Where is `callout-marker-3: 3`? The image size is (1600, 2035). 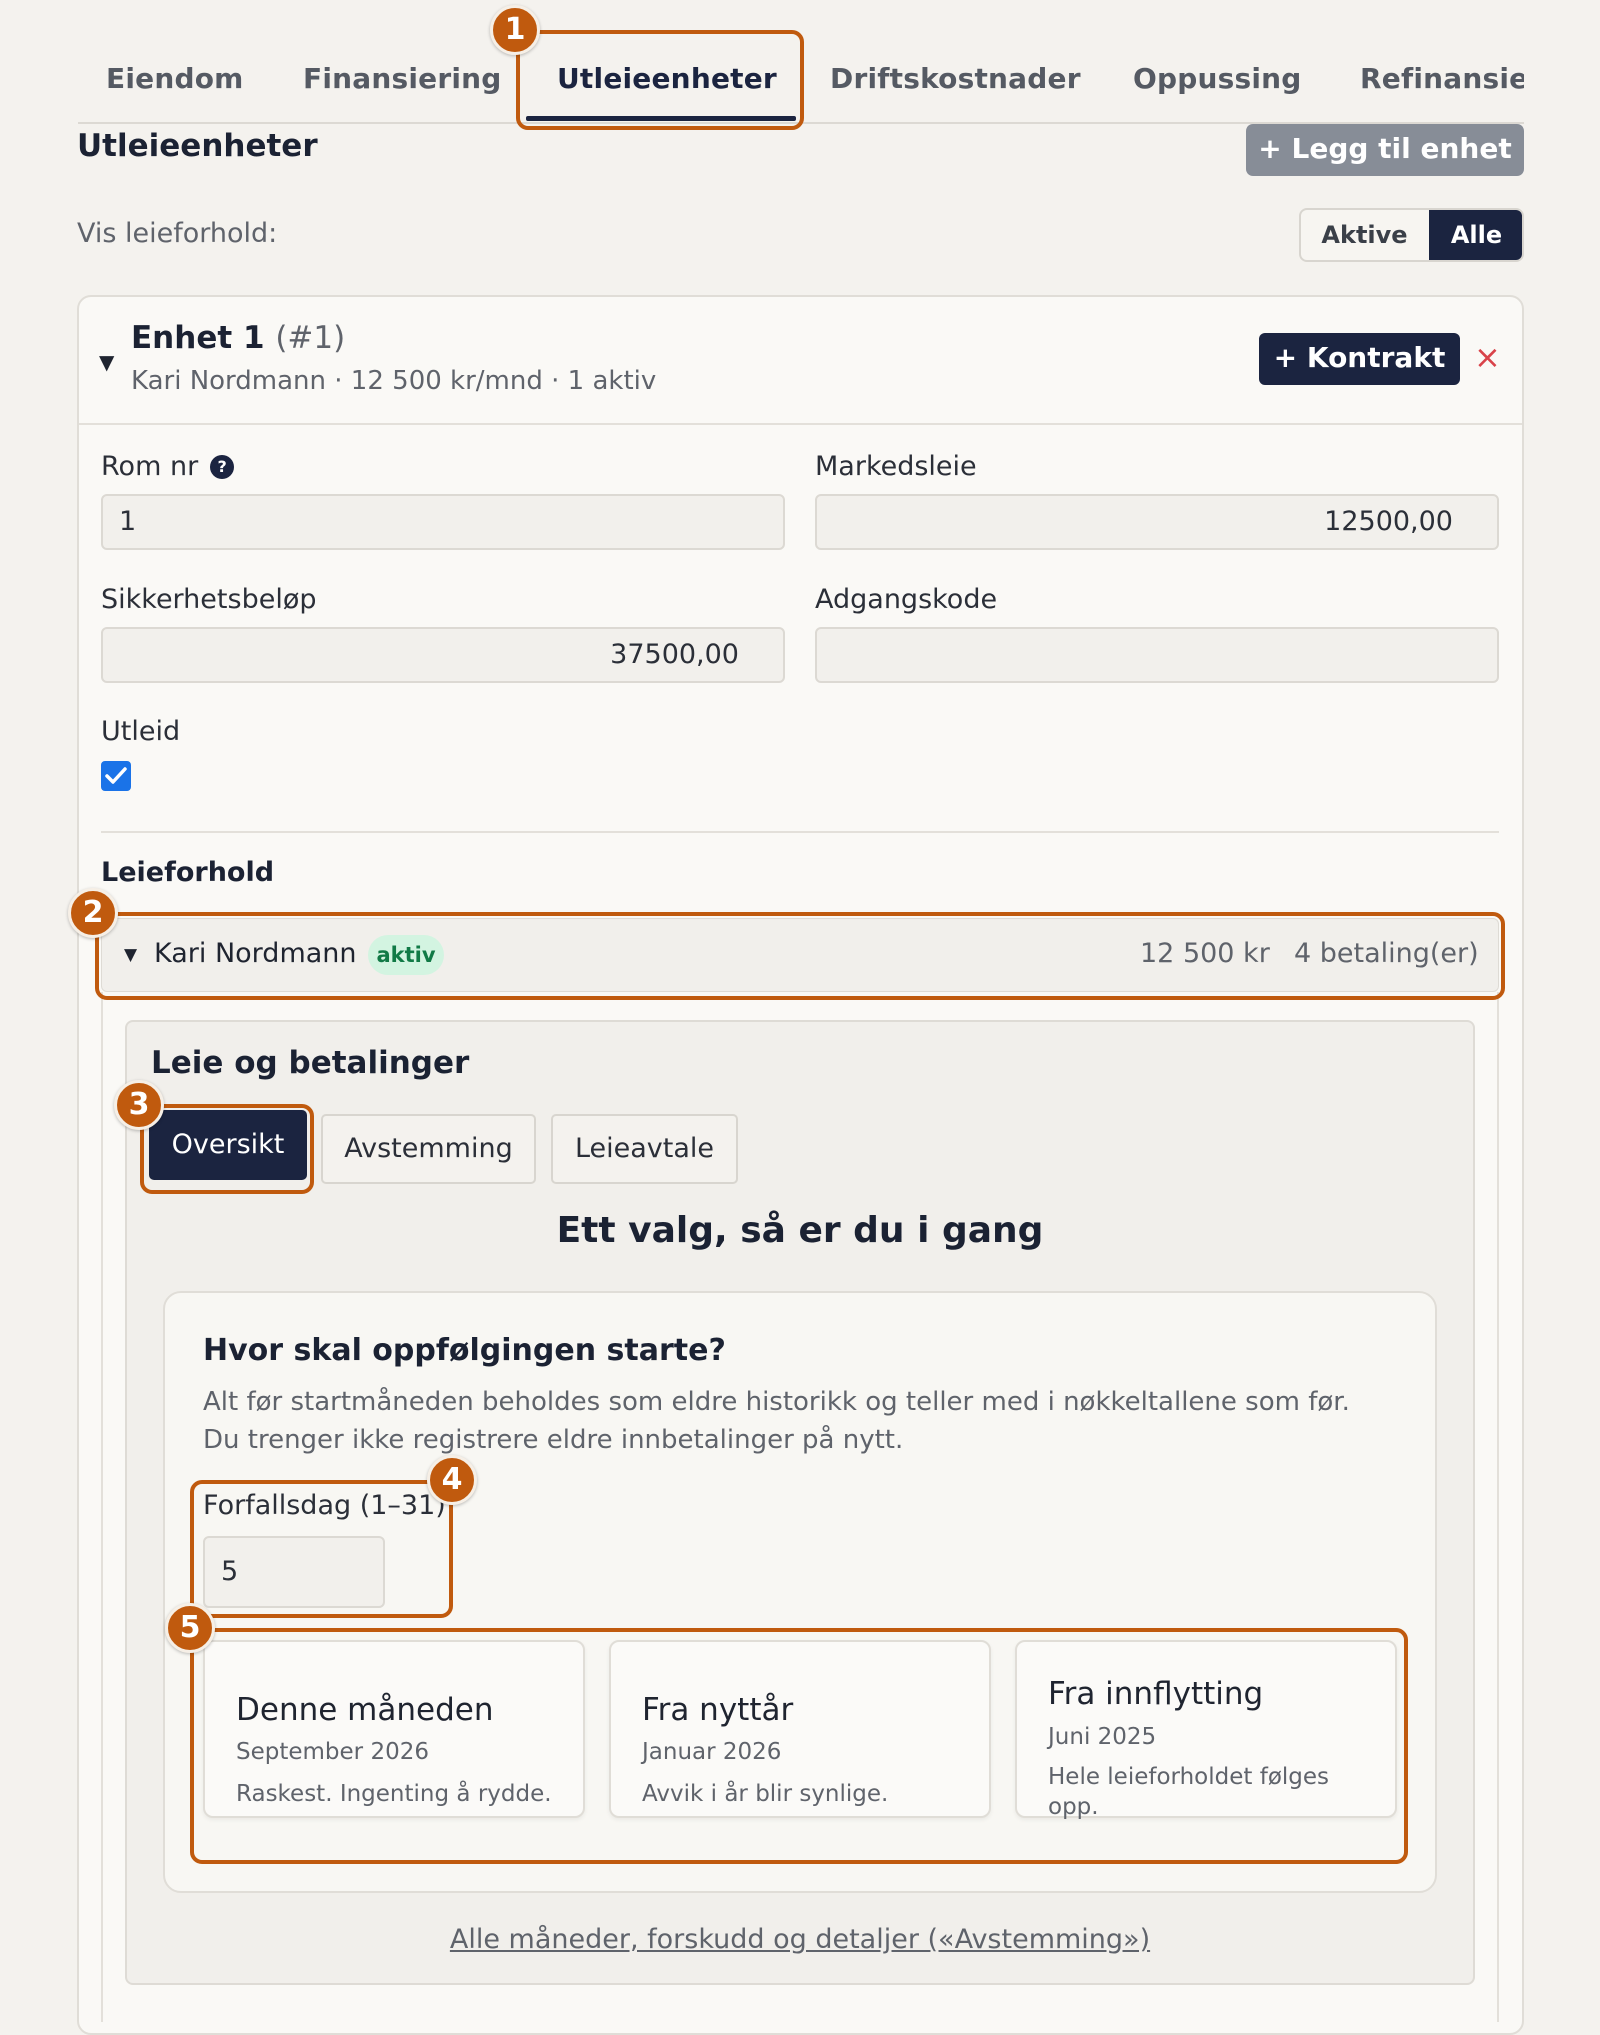
callout-marker-3: 3 is located at coordinates (139, 1105).